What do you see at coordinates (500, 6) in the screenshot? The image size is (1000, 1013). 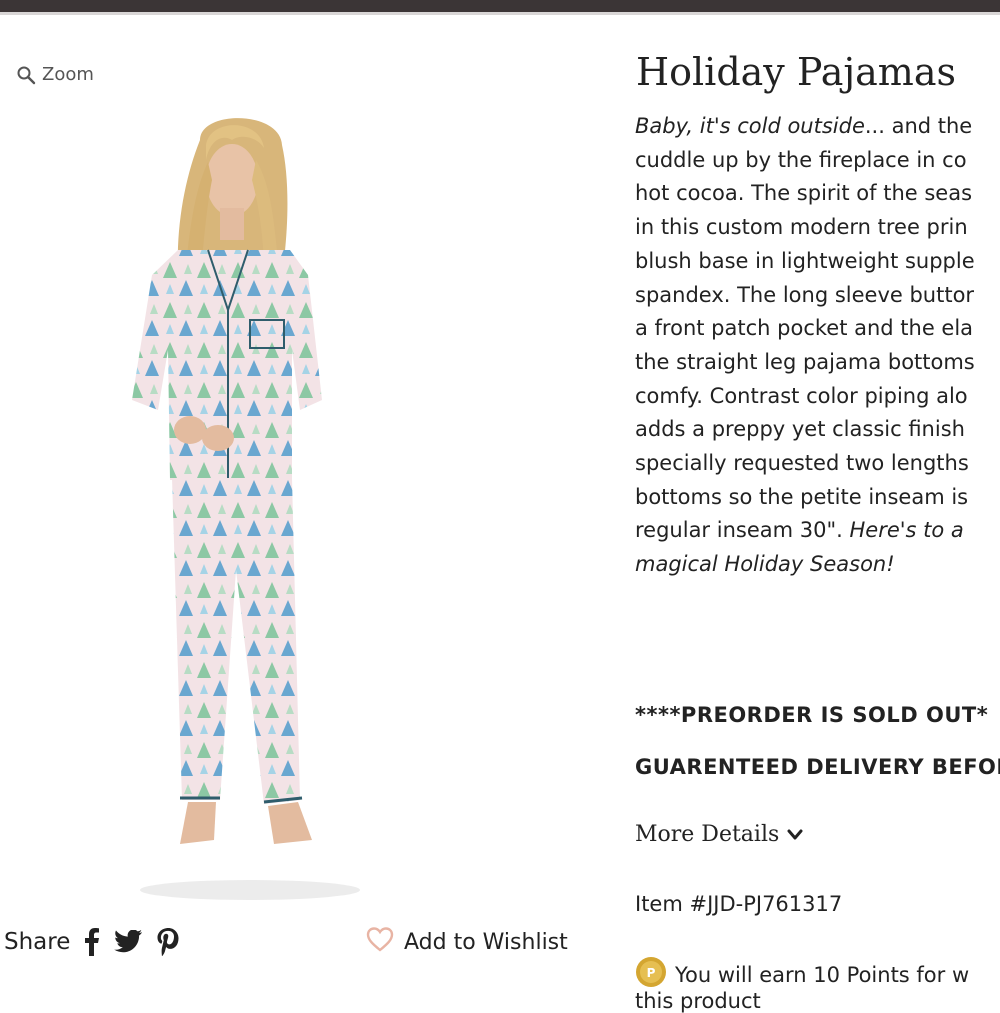 I see `top-bar` at bounding box center [500, 6].